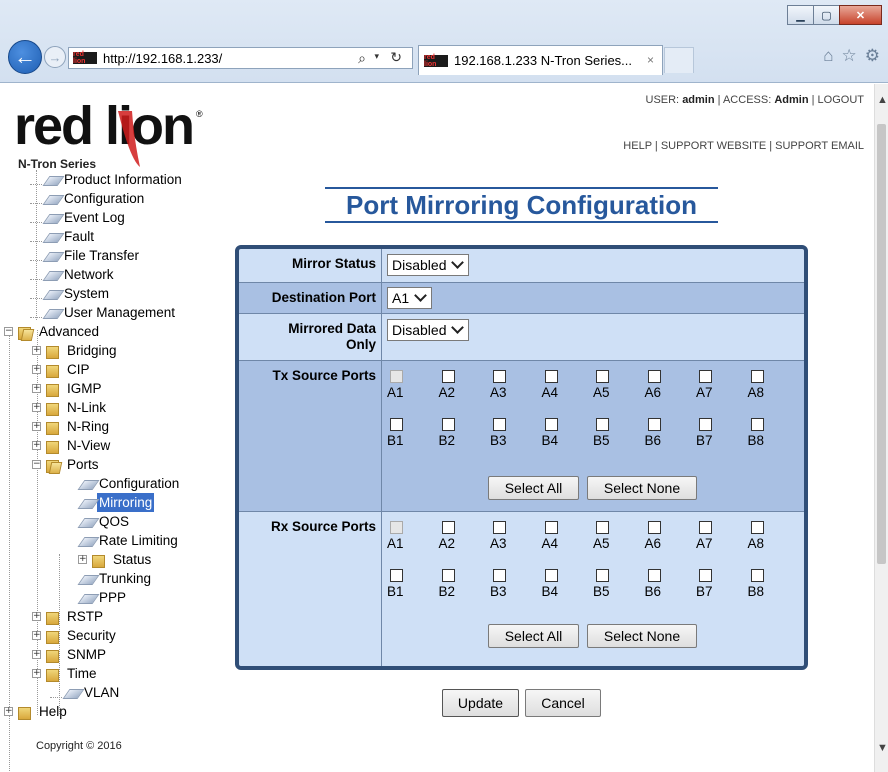 The width and height of the screenshot is (888, 772). What do you see at coordinates (410, 298) in the screenshot?
I see `destination-port-select: A1` at bounding box center [410, 298].